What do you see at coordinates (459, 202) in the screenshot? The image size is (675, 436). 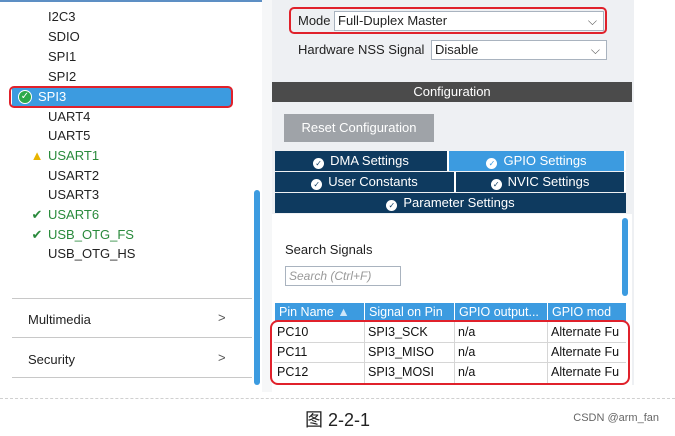 I see `tab-label: Parameter Settings` at bounding box center [459, 202].